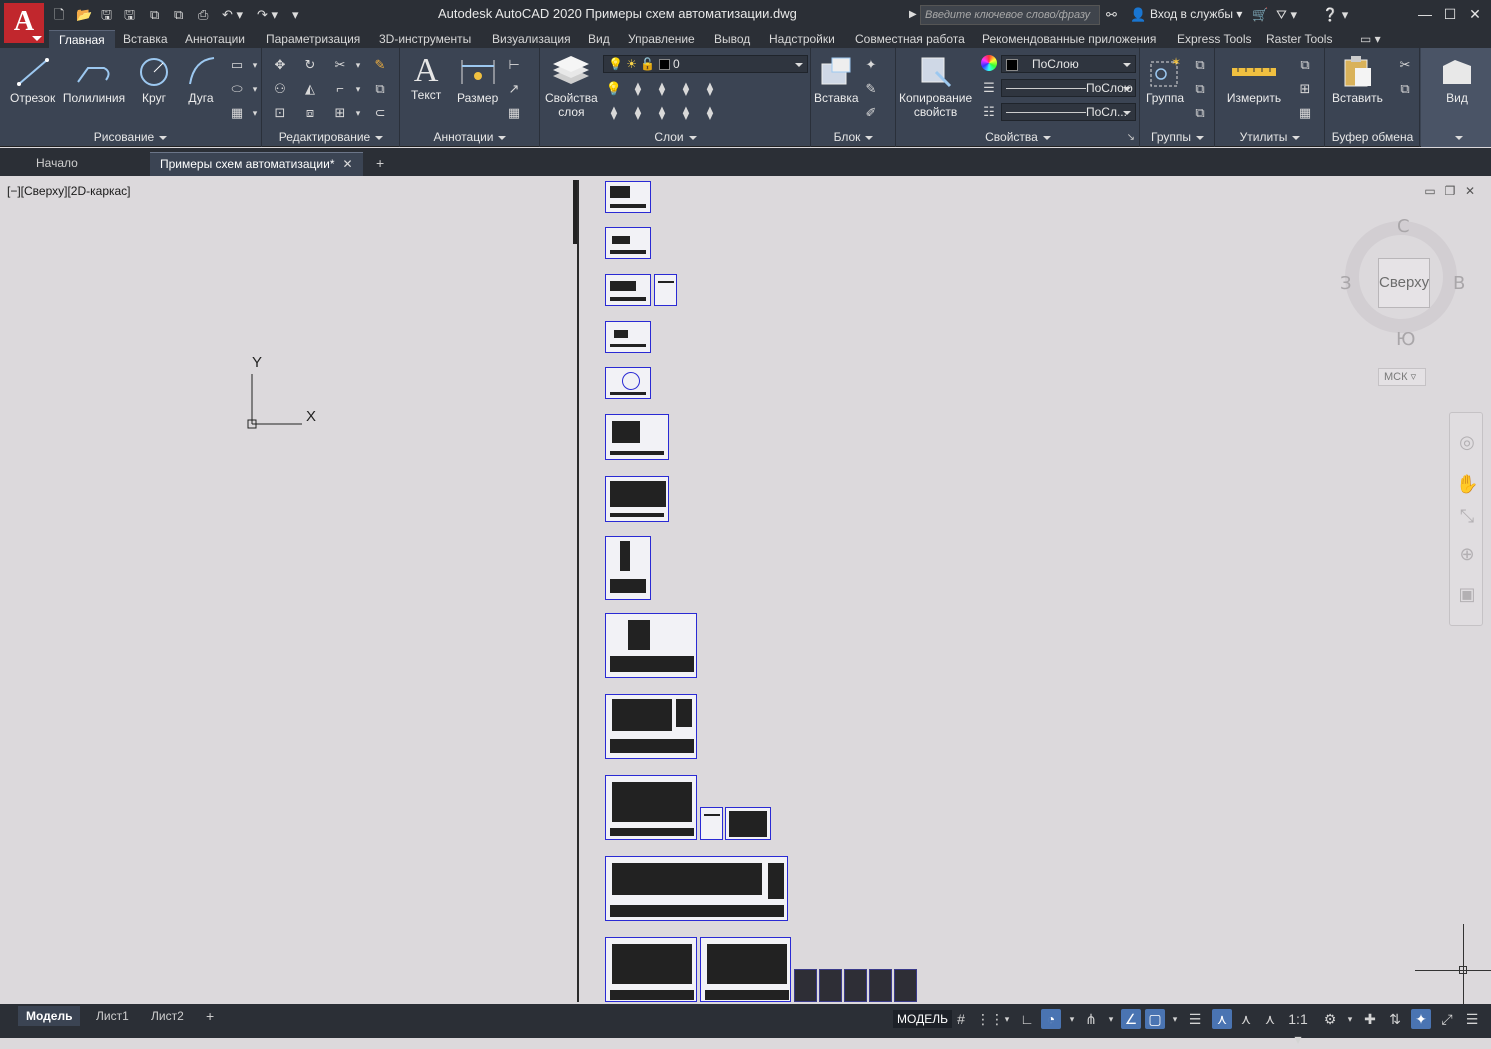 The width and height of the screenshot is (1491, 1049). I want to click on tab-featured-apps: Рекомендованные приложения, so click(1069, 39).